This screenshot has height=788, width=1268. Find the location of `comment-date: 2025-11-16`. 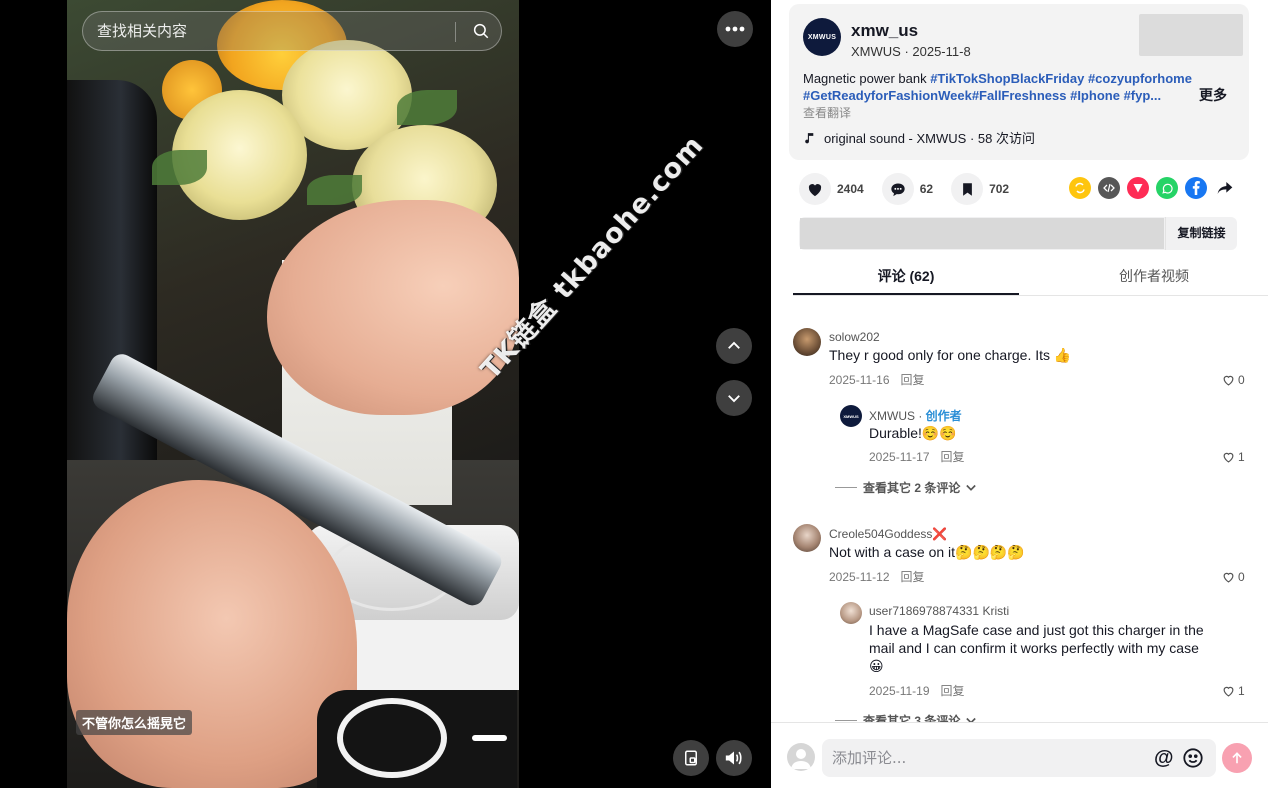

comment-date: 2025-11-16 is located at coordinates (859, 380).